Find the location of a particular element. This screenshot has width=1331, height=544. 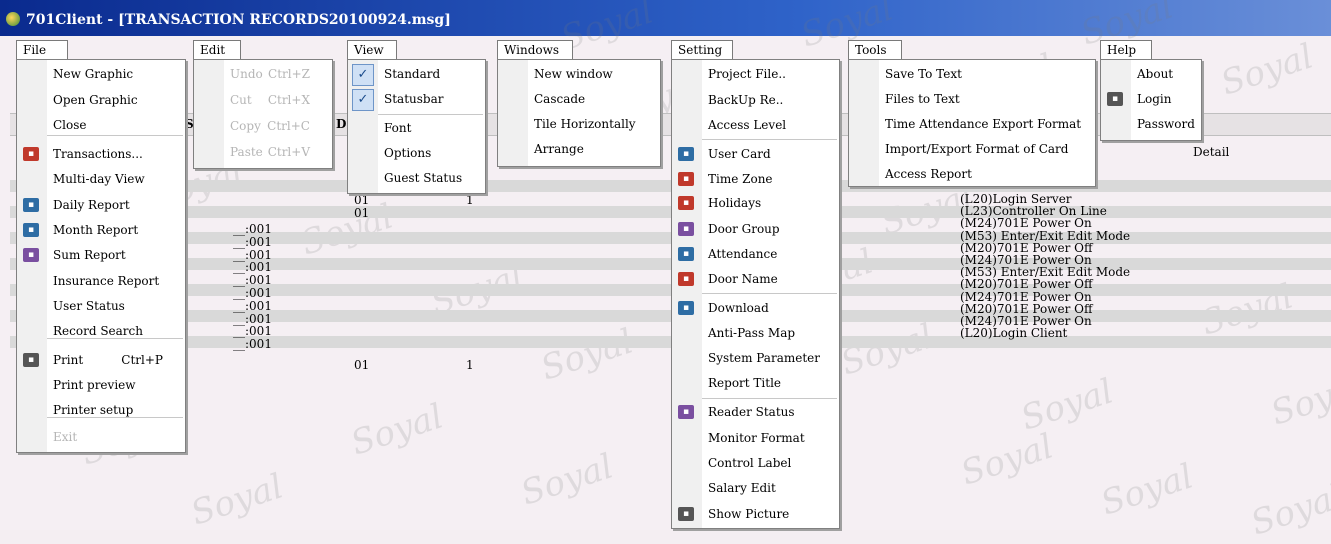

user-card-icon: ▪ is located at coordinates (686, 154).